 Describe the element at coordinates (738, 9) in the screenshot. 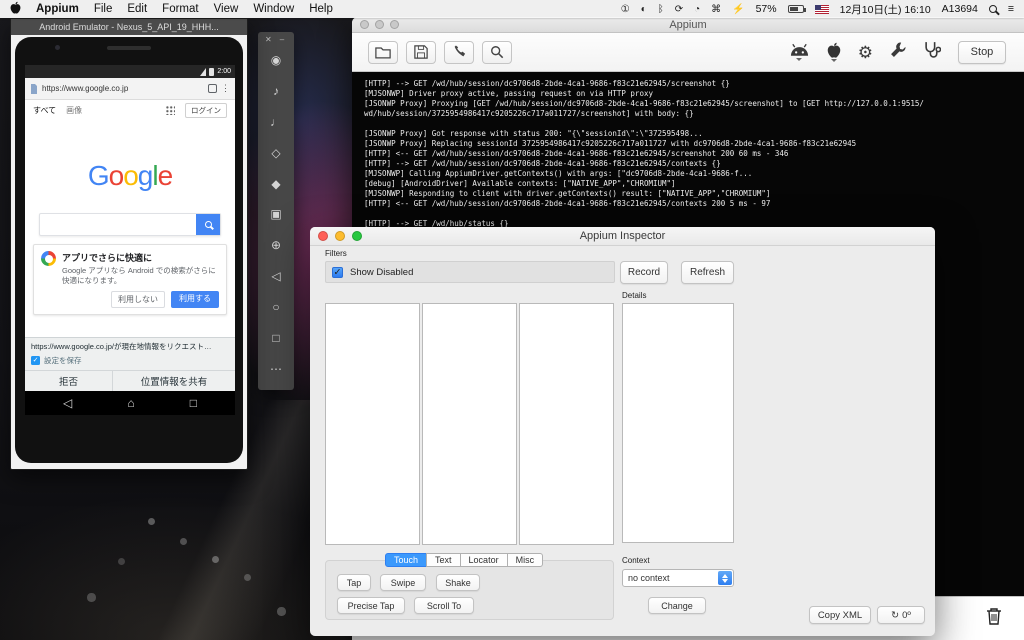

I see `battery-app-icon: ⚡` at that location.